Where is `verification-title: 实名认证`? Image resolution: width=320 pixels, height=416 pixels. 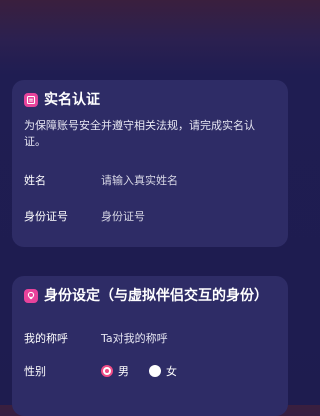 verification-title: 实名认证 is located at coordinates (72, 100).